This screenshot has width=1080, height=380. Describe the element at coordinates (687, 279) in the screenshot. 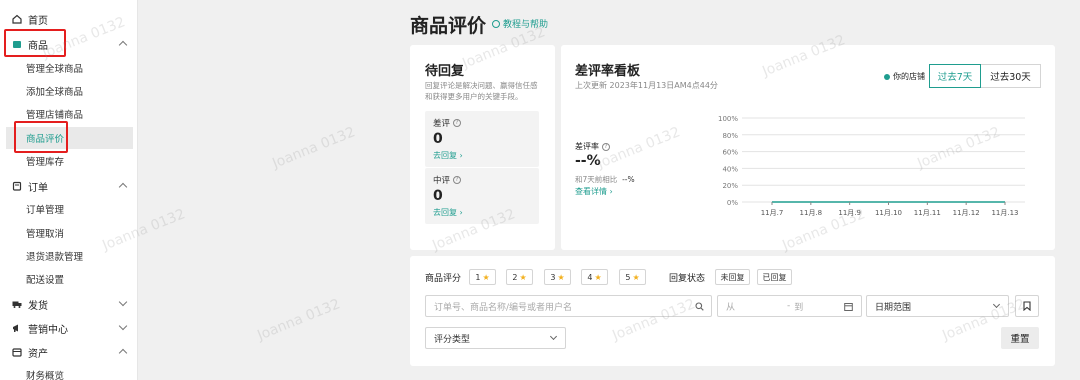

I see `reply-status-label: 回复状态` at that location.